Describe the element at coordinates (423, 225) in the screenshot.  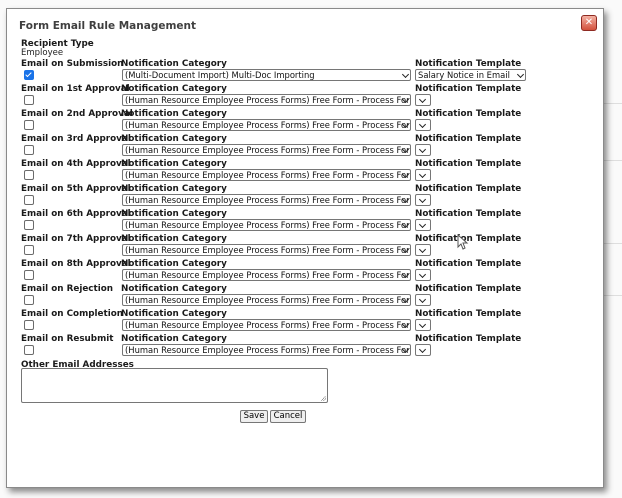
I see `template-select-email-on-6th-approval` at that location.